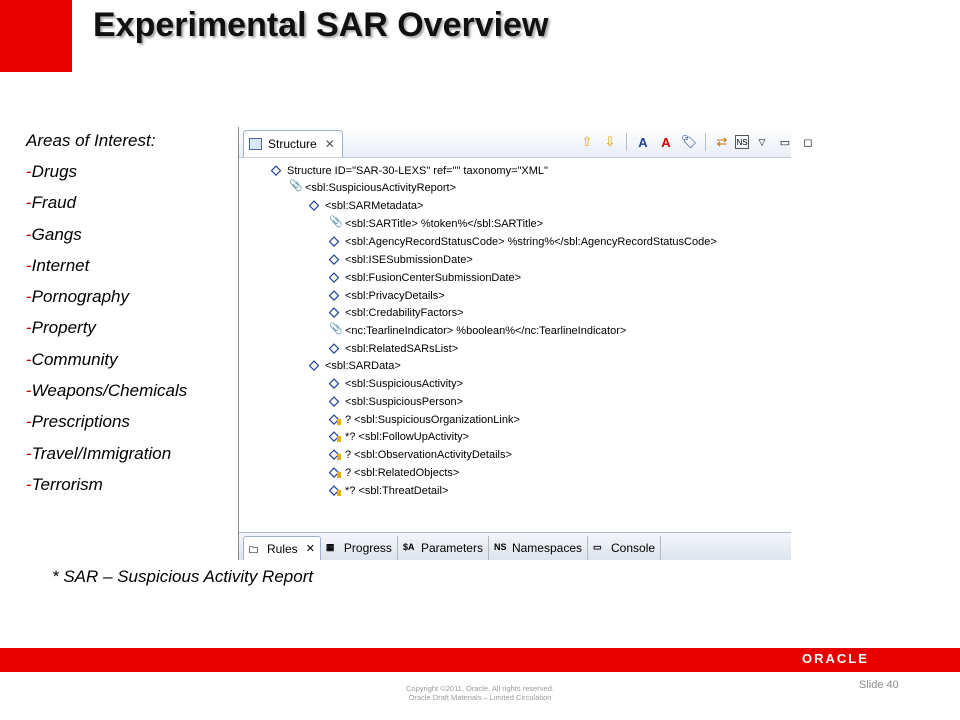  I want to click on slide-title: Experimental SAR Overview, so click(321, 25).